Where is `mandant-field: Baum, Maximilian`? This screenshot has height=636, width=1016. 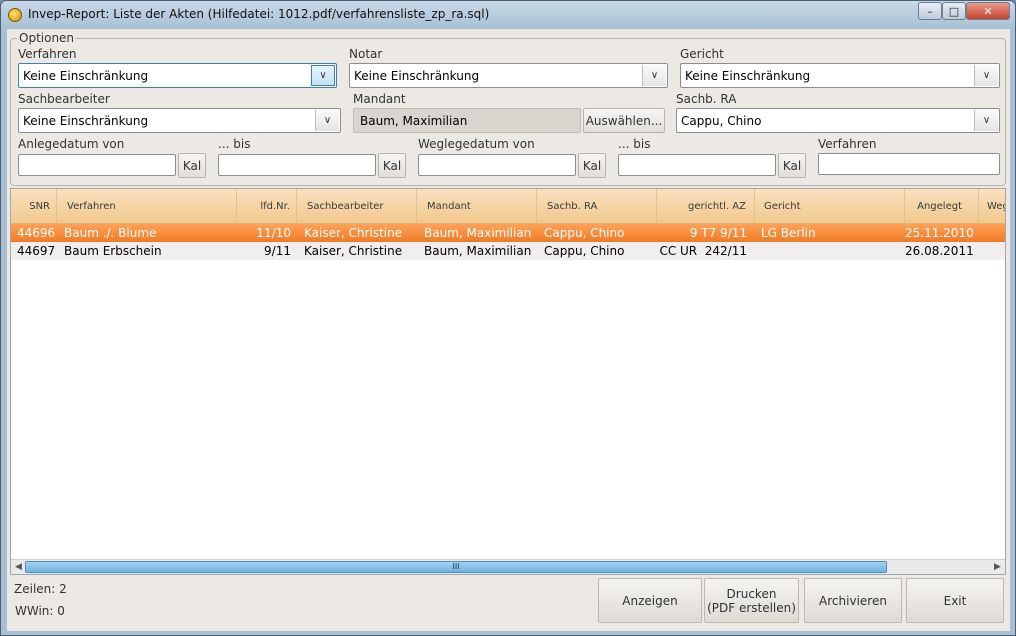
mandant-field: Baum, Maximilian is located at coordinates (467, 120).